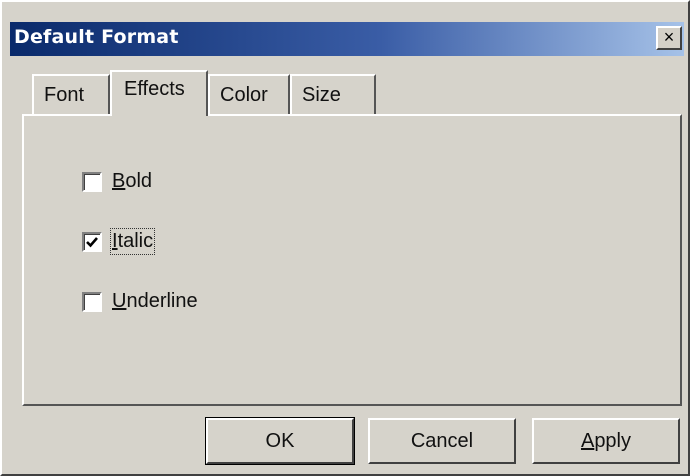 The image size is (690, 476). I want to click on italic-option: Italic, so click(119, 241).